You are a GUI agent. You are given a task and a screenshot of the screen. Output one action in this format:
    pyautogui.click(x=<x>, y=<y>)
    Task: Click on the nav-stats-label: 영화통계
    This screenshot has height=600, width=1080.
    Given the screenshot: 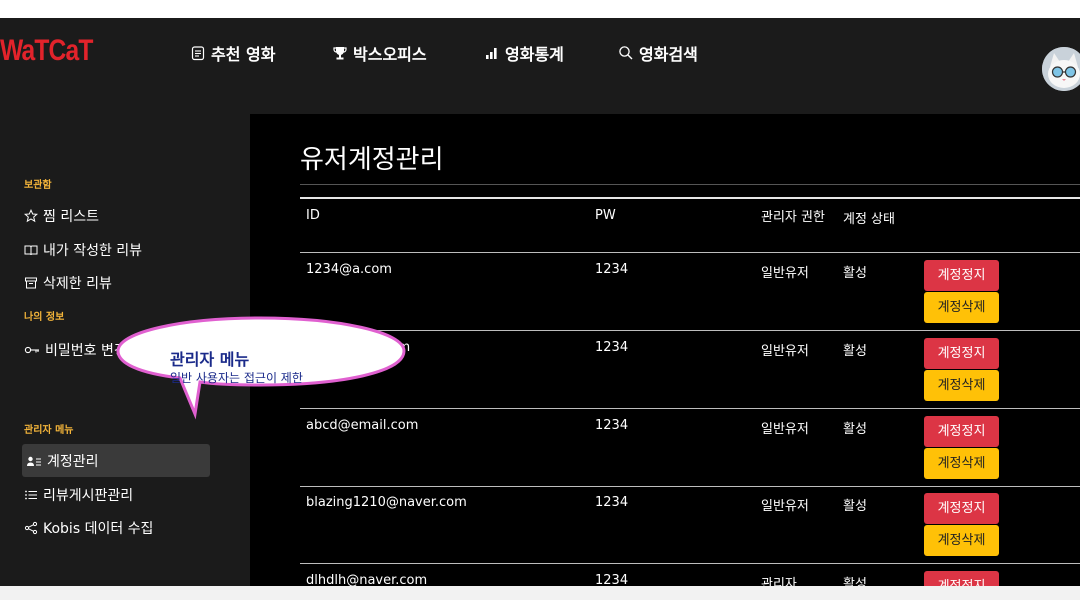 What is the action you would take?
    pyautogui.click(x=534, y=54)
    